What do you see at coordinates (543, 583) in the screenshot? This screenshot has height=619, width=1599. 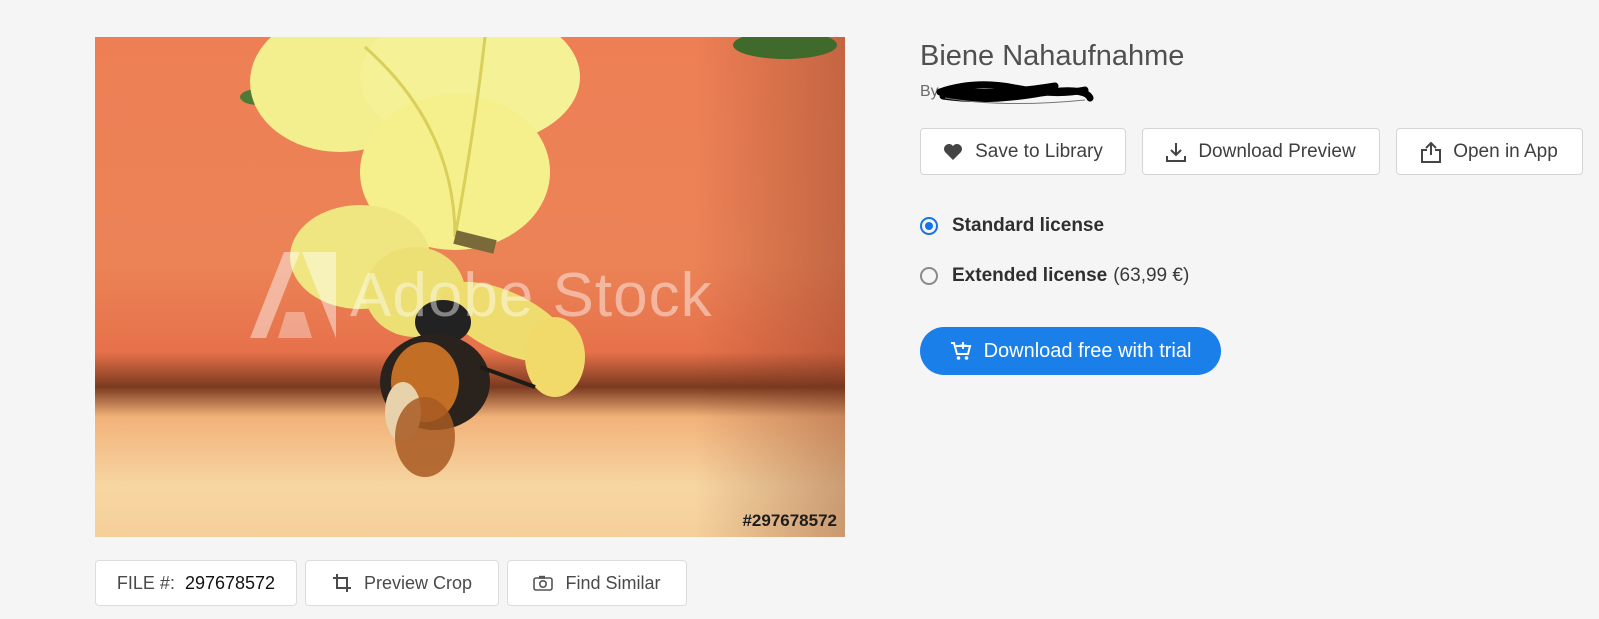 I see `camera-icon` at bounding box center [543, 583].